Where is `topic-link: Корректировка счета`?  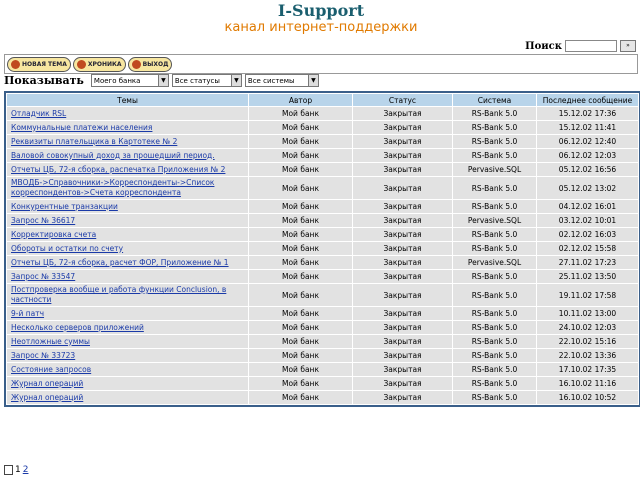
topic-link: Корректировка счета is located at coordinates (53, 234).